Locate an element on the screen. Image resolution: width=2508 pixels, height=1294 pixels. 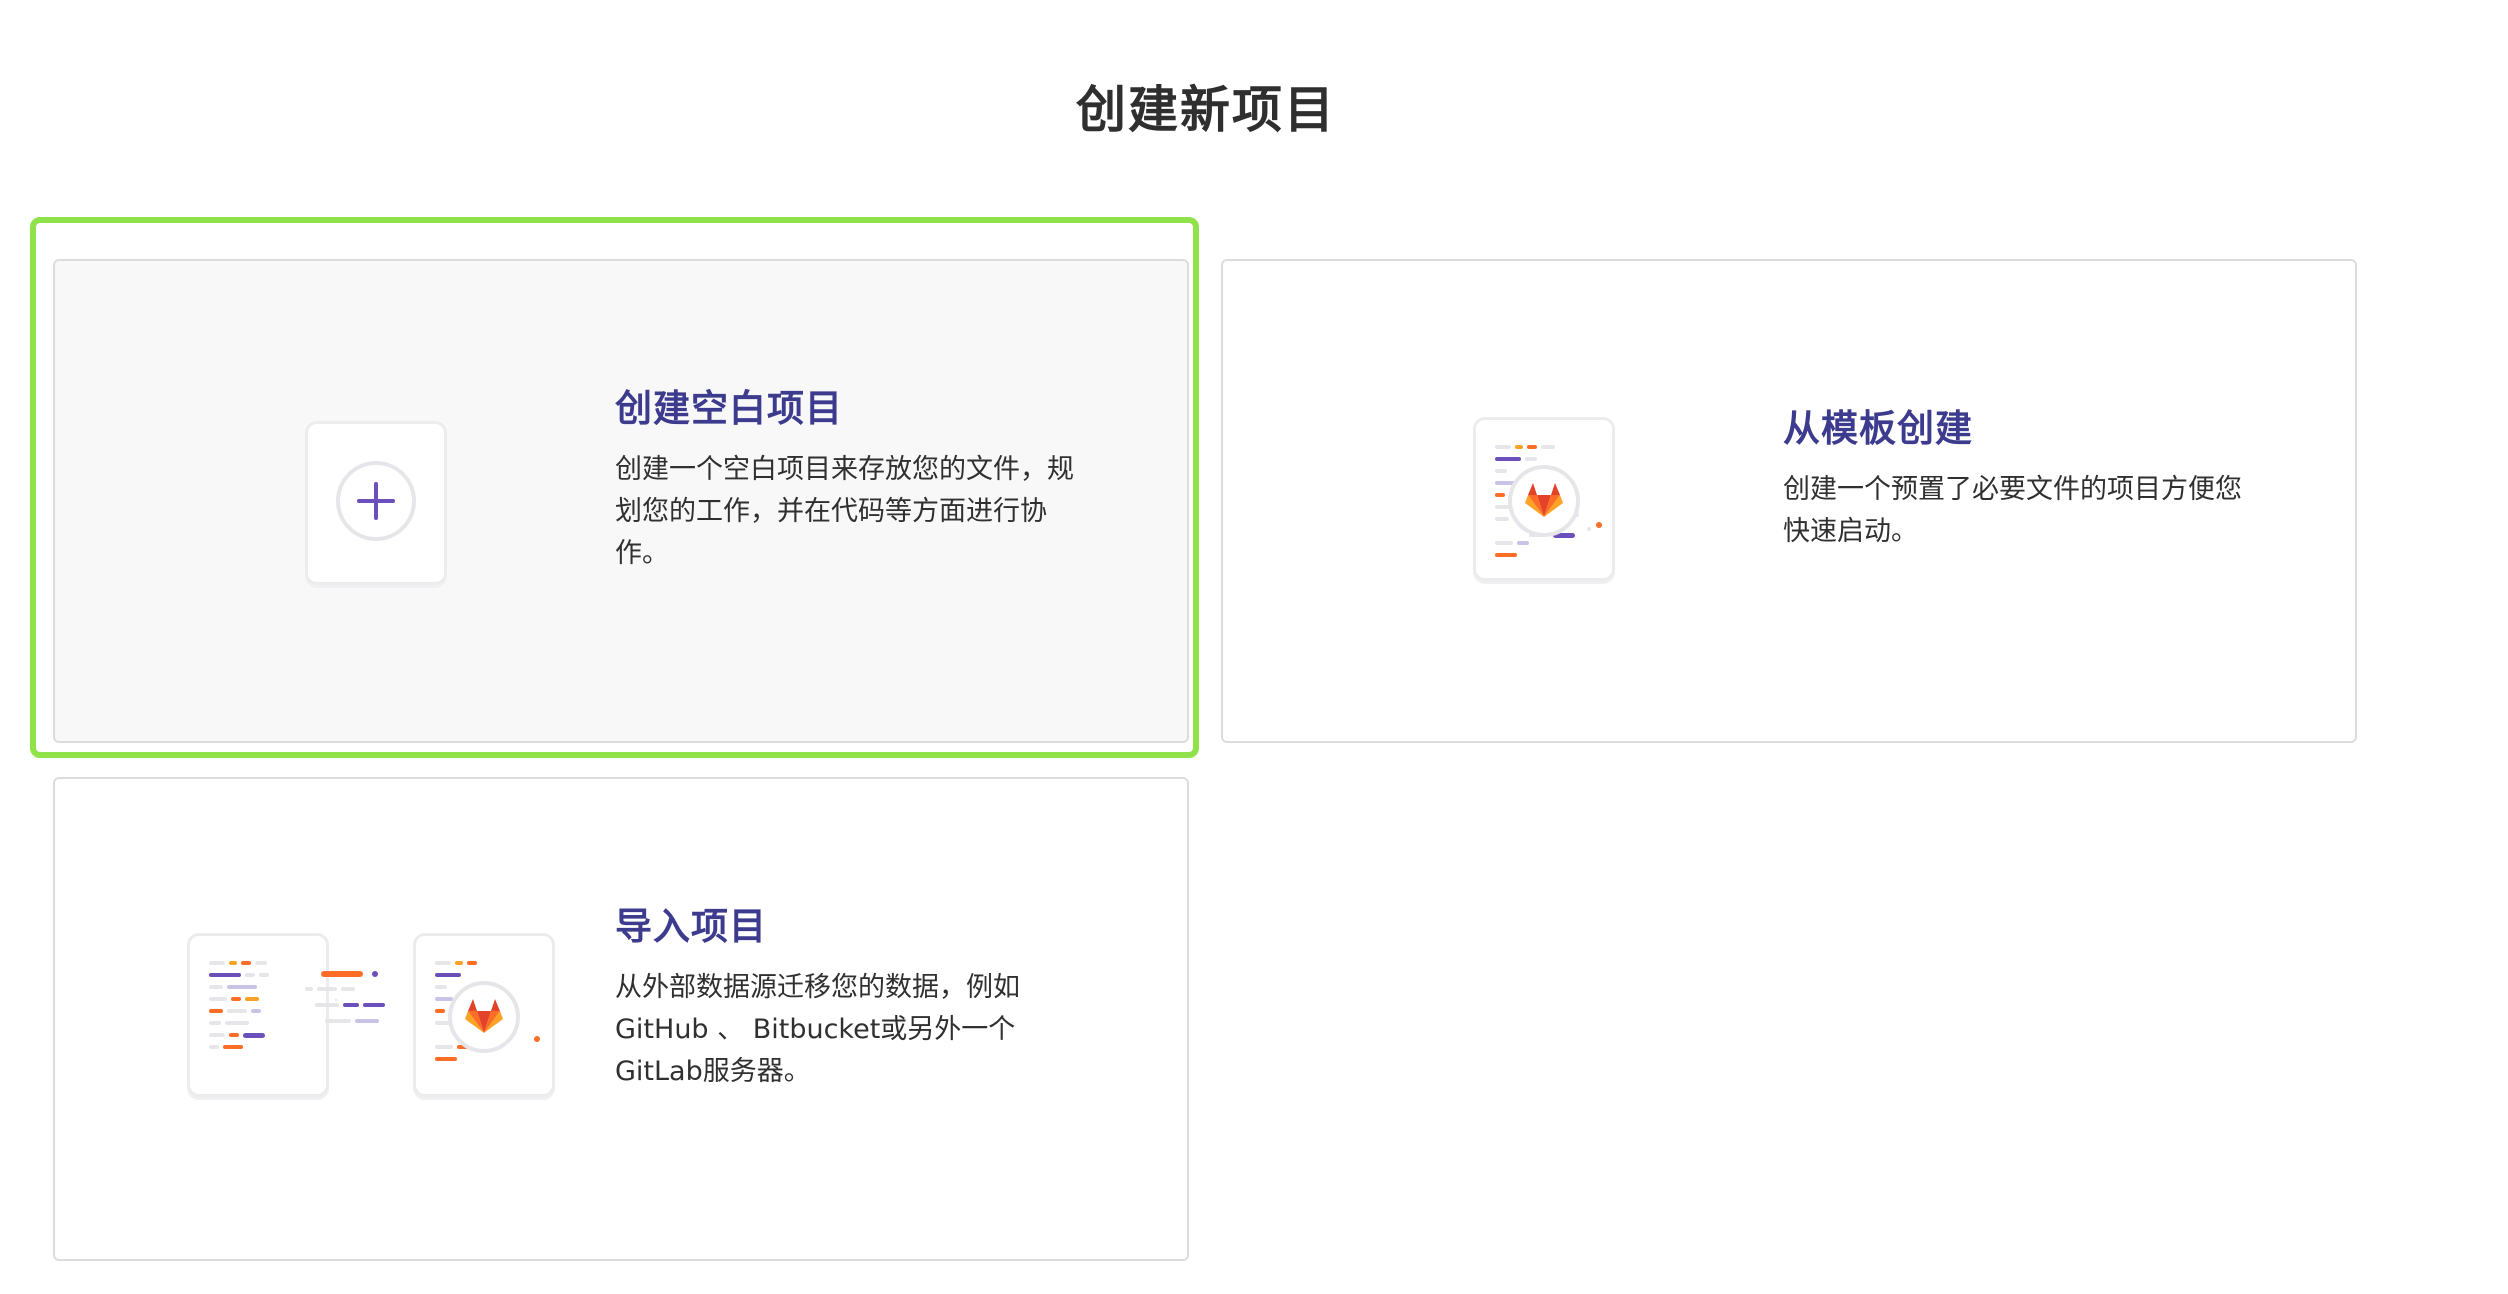
card-title: 从模板创建 is located at coordinates (1878, 428).